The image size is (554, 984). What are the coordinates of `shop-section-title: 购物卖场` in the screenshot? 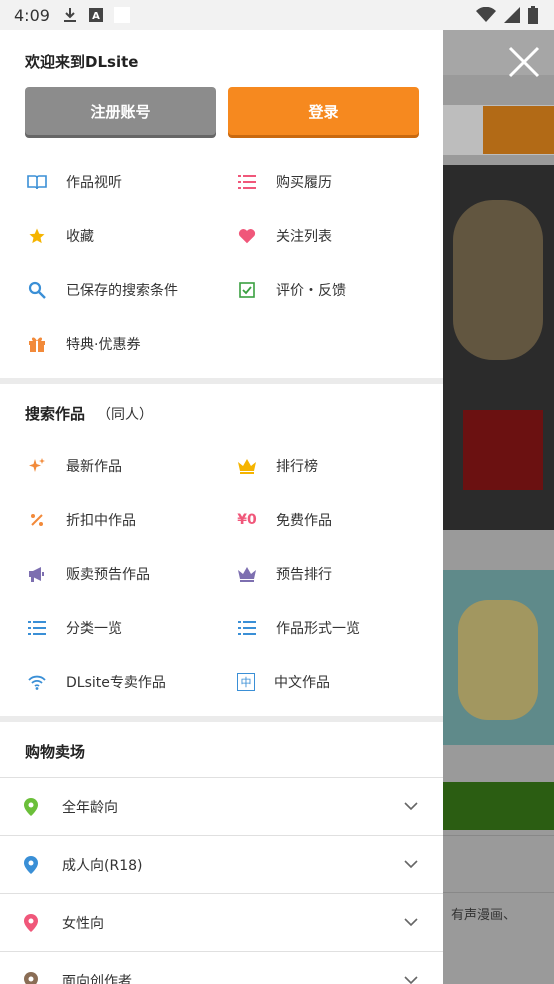 It's located at (55, 752).